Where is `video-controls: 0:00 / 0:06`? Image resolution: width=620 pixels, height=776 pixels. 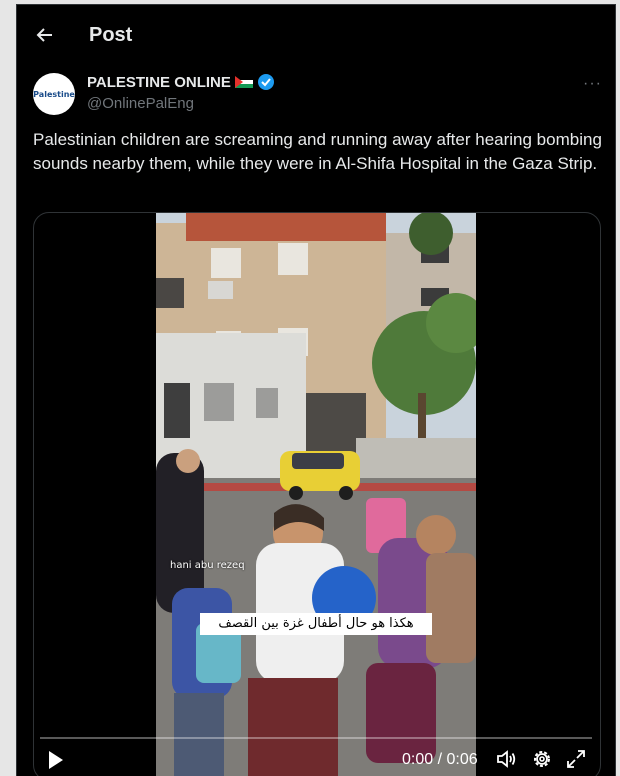
video-controls: 0:00 / 0:06 is located at coordinates (317, 753).